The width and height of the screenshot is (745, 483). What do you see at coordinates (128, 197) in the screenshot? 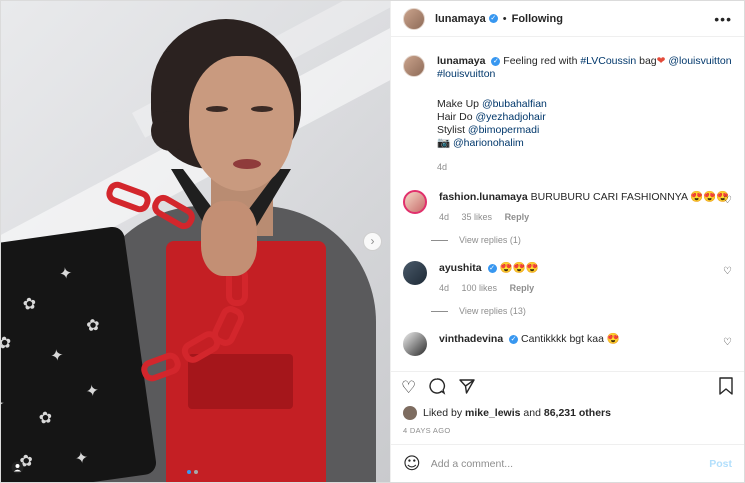
I see `chain-link` at bounding box center [128, 197].